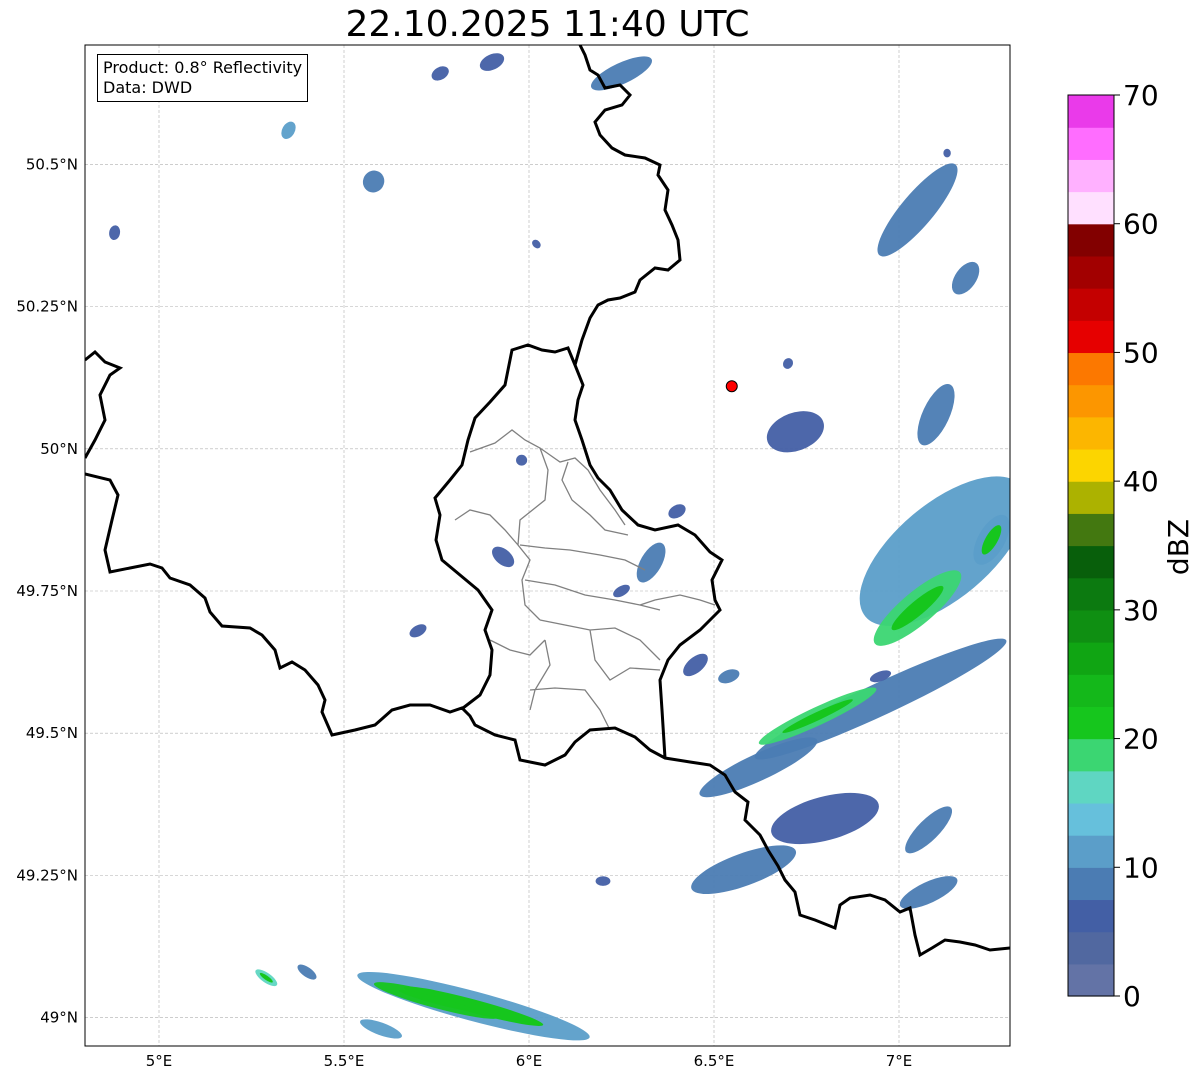  What do you see at coordinates (1141, 867) in the screenshot?
I see `colorbar-tick-label: 10` at bounding box center [1141, 867].